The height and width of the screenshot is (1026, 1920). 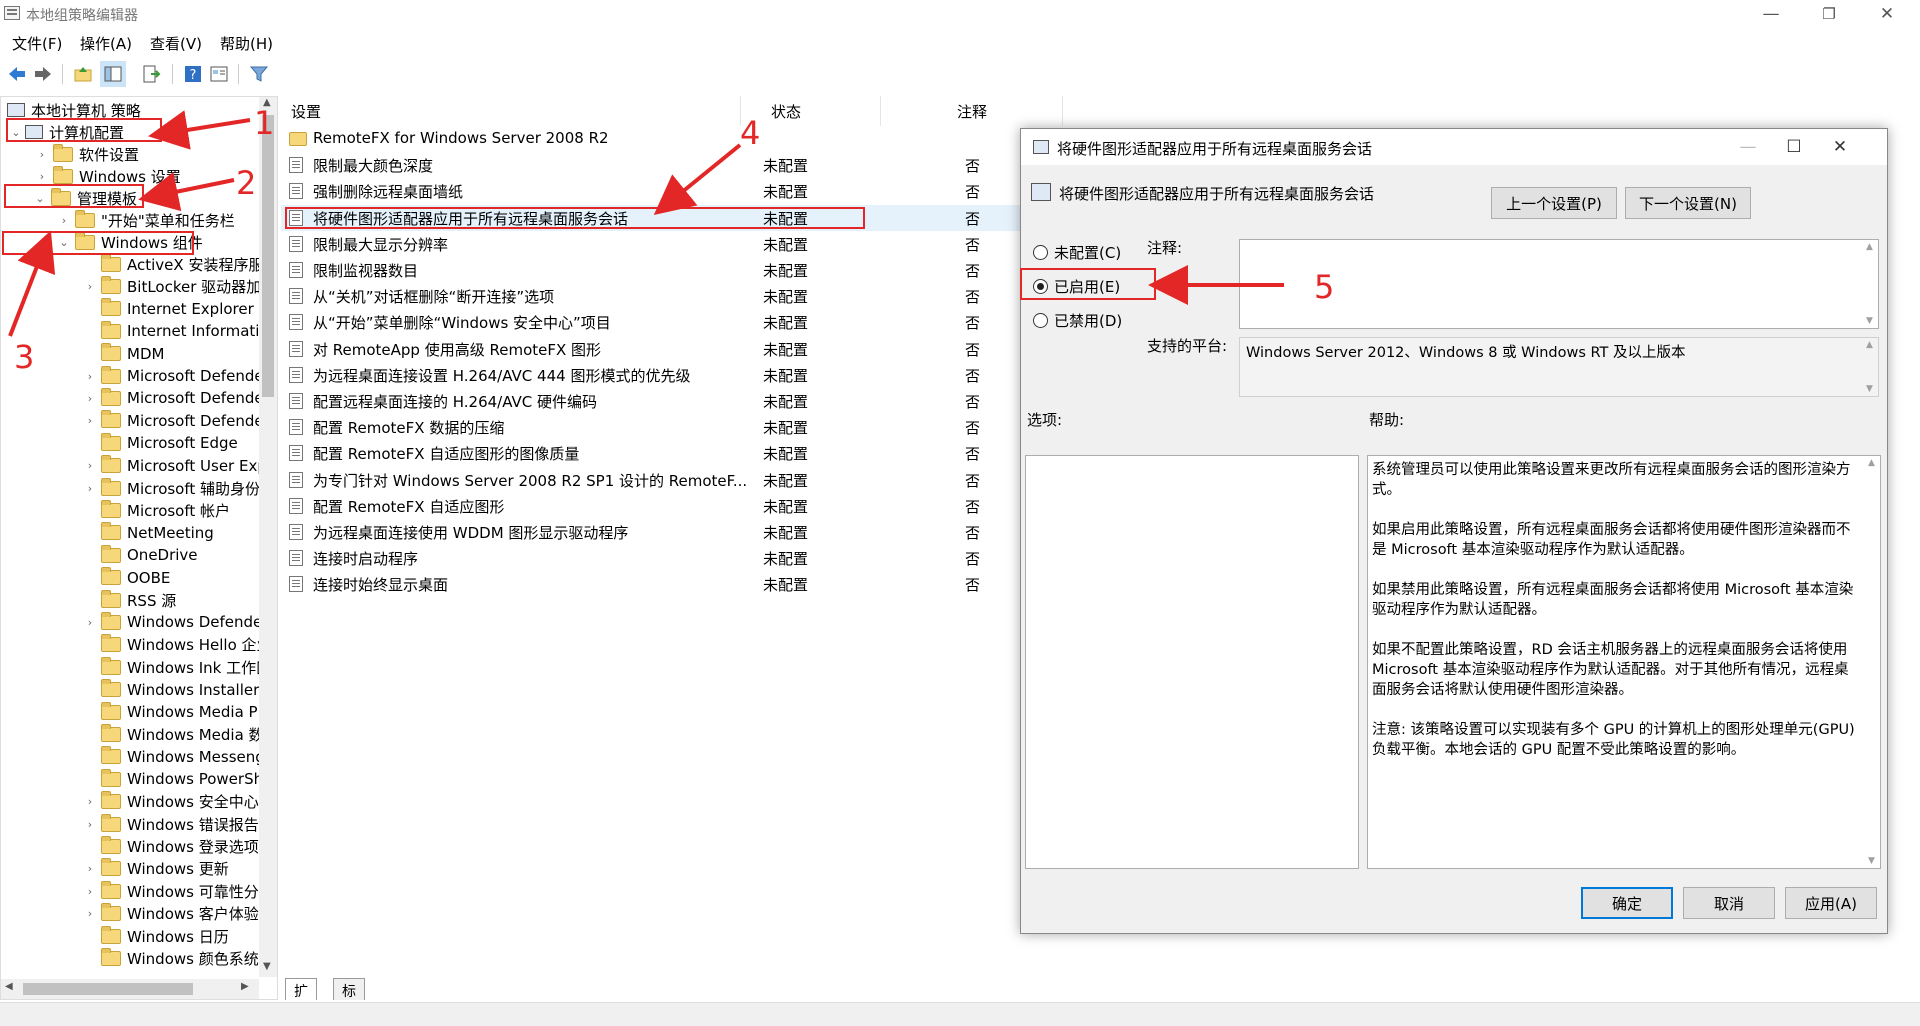 What do you see at coordinates (87, 154) in the screenshot?
I see `tree-item-software-settings: › 软件设置` at bounding box center [87, 154].